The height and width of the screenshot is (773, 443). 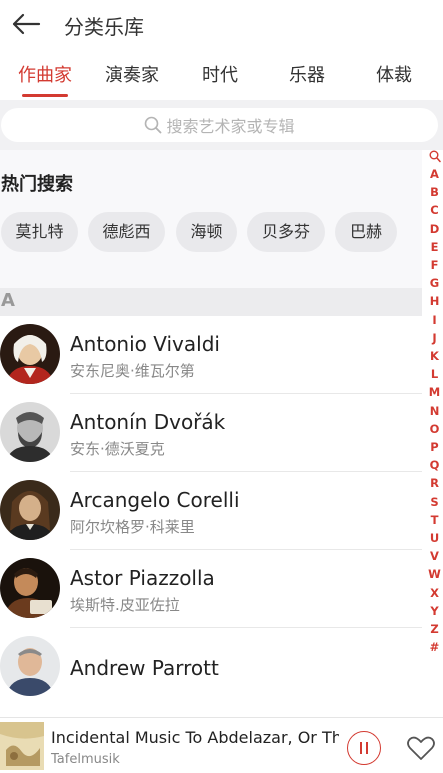 I want to click on index-letter: K, so click(x=434, y=356).